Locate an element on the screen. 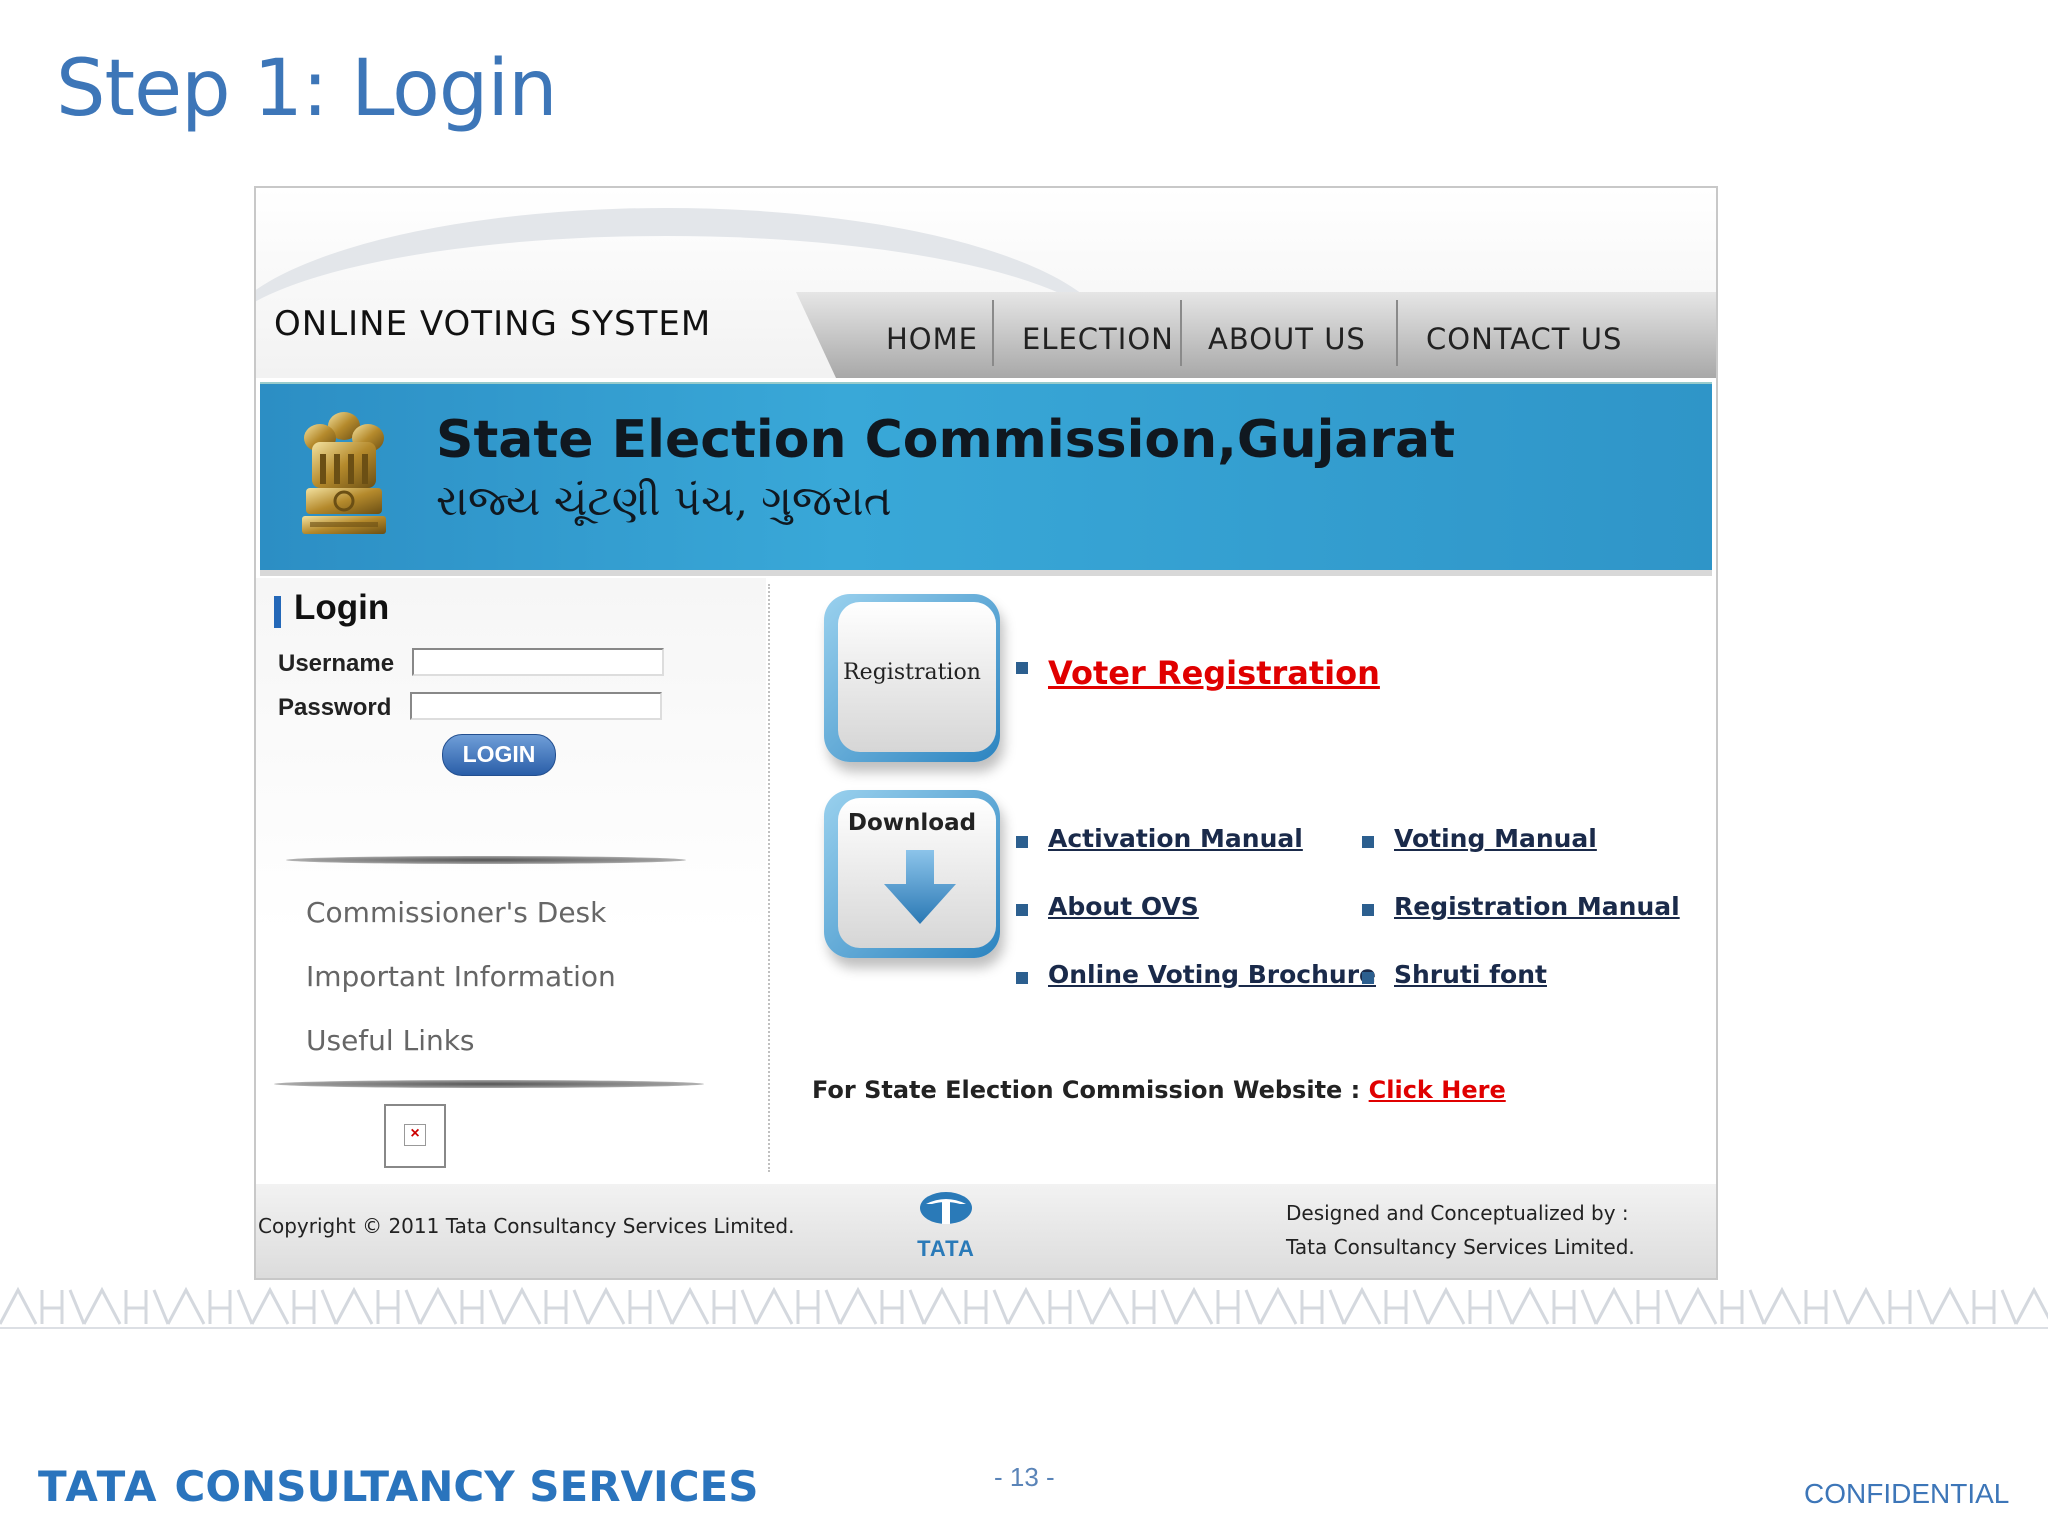 The image size is (2048, 1536). tata-logo-text: TATA is located at coordinates (946, 1248).